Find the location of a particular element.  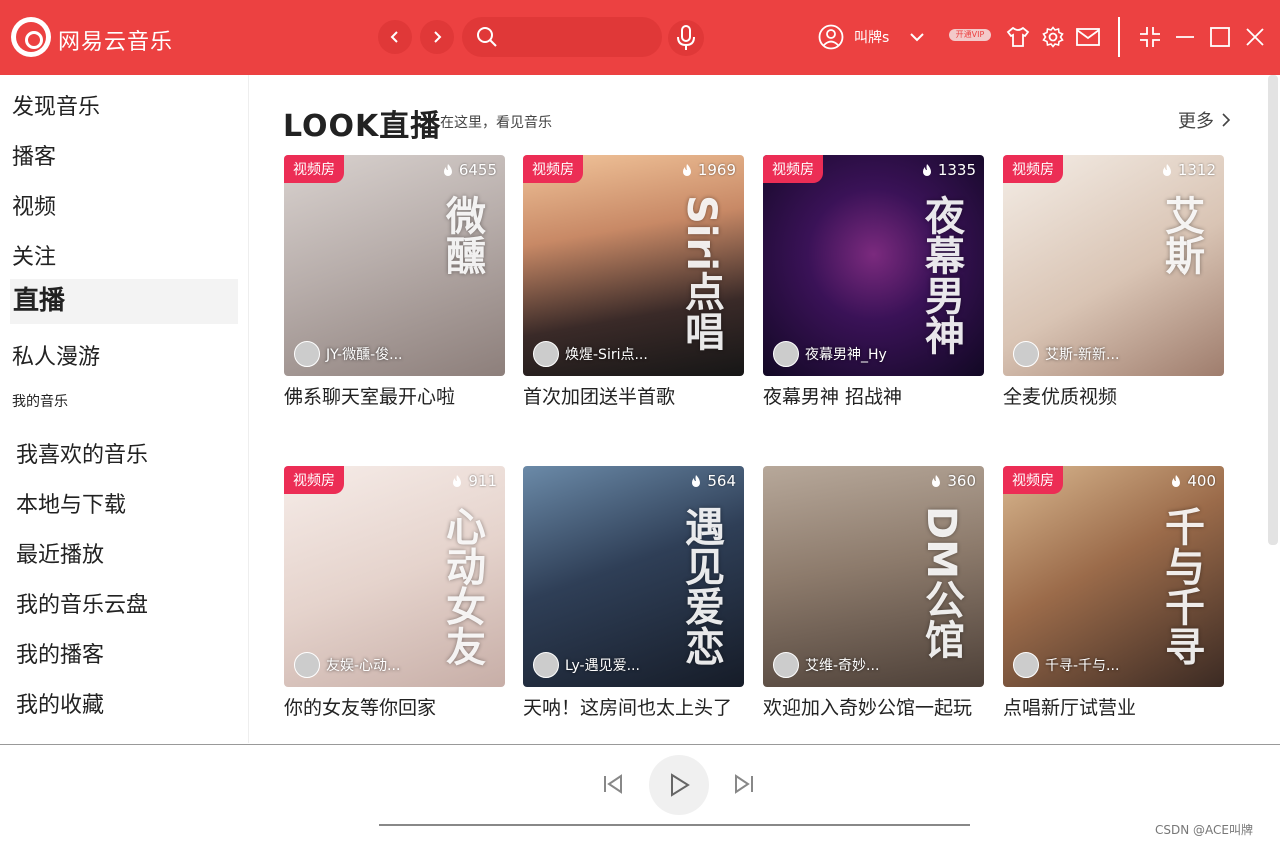

user-name: 叫牌s is located at coordinates (872, 38).